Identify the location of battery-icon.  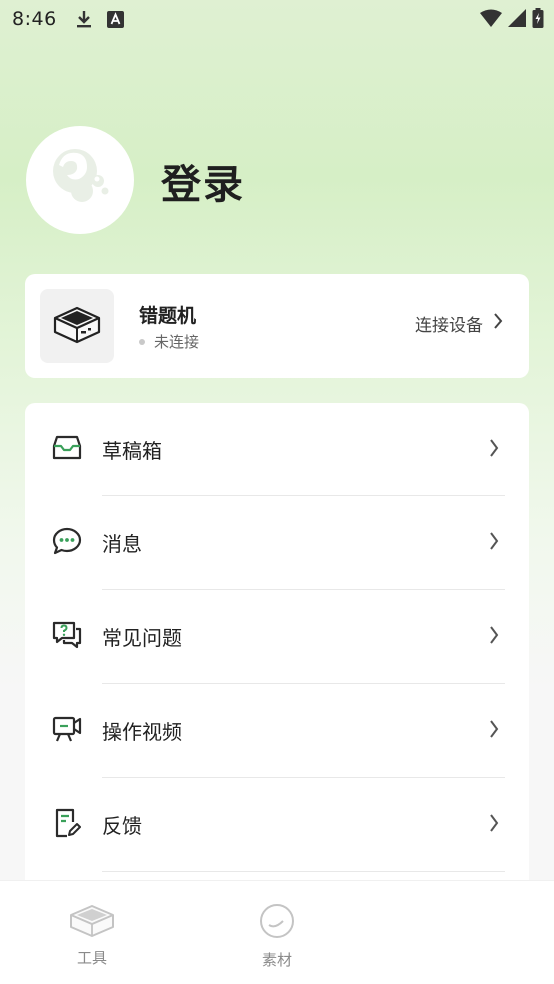
(538, 20).